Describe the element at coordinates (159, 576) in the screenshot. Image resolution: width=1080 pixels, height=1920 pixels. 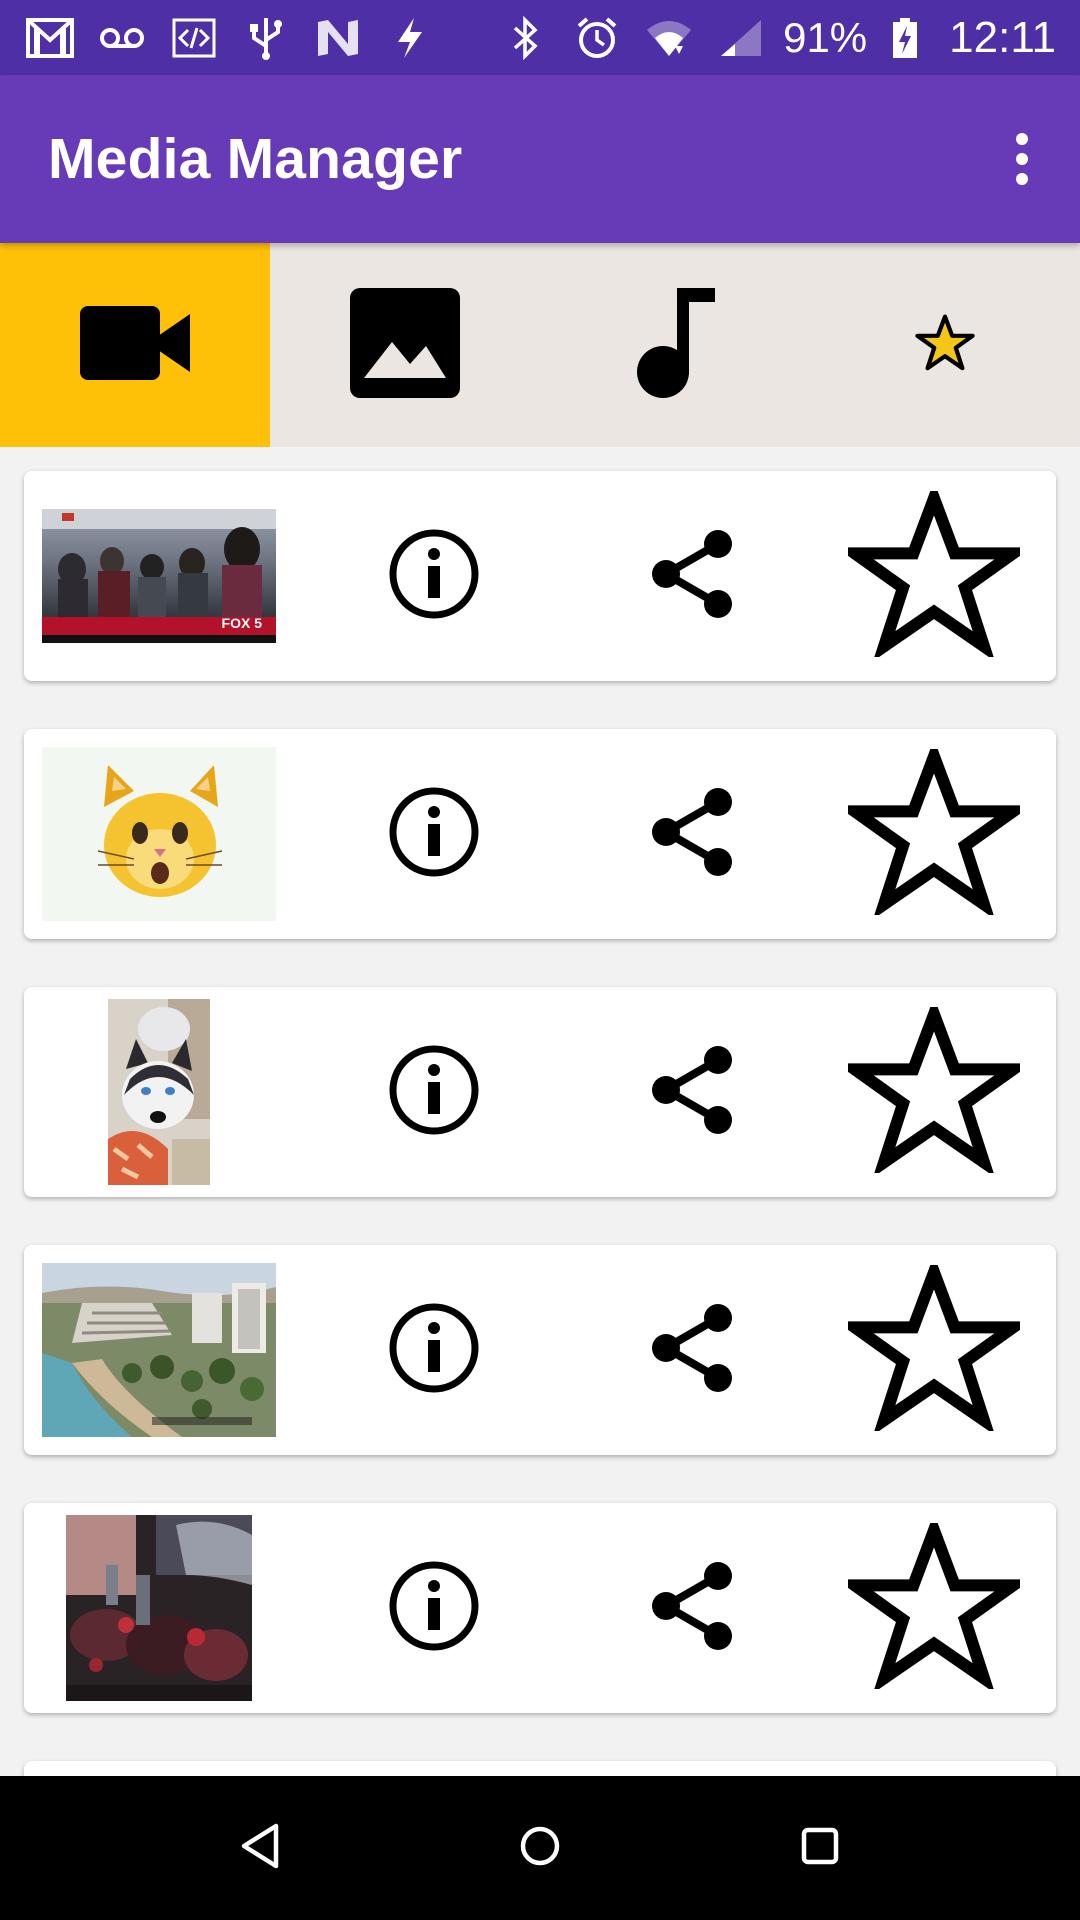
I see `news-crowd-thumbnail: FOX 5` at that location.